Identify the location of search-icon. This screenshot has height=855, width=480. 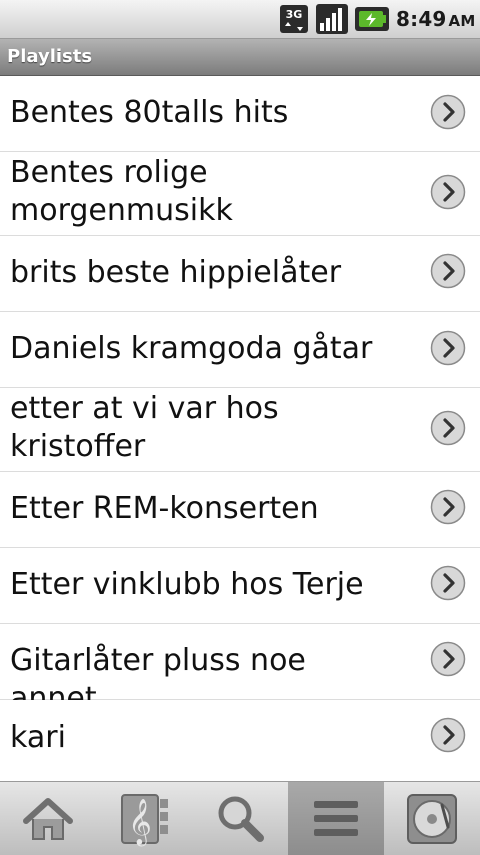
(241, 819).